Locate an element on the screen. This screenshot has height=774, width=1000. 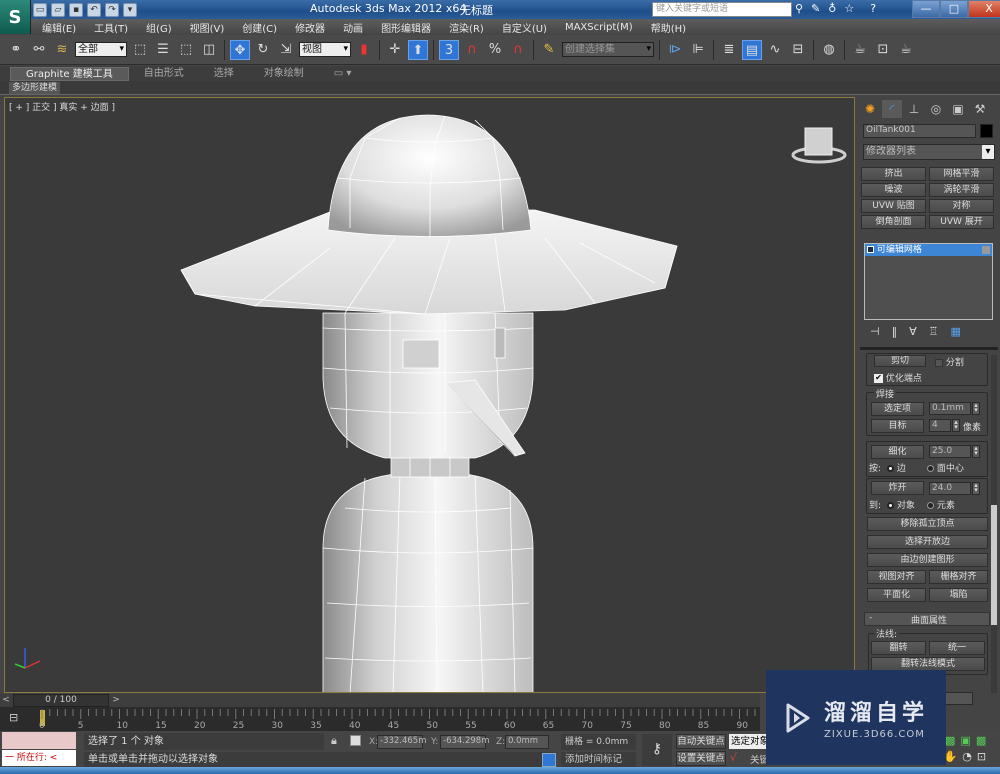
zoom-region-icon: ▣ is located at coordinates (965, 740).